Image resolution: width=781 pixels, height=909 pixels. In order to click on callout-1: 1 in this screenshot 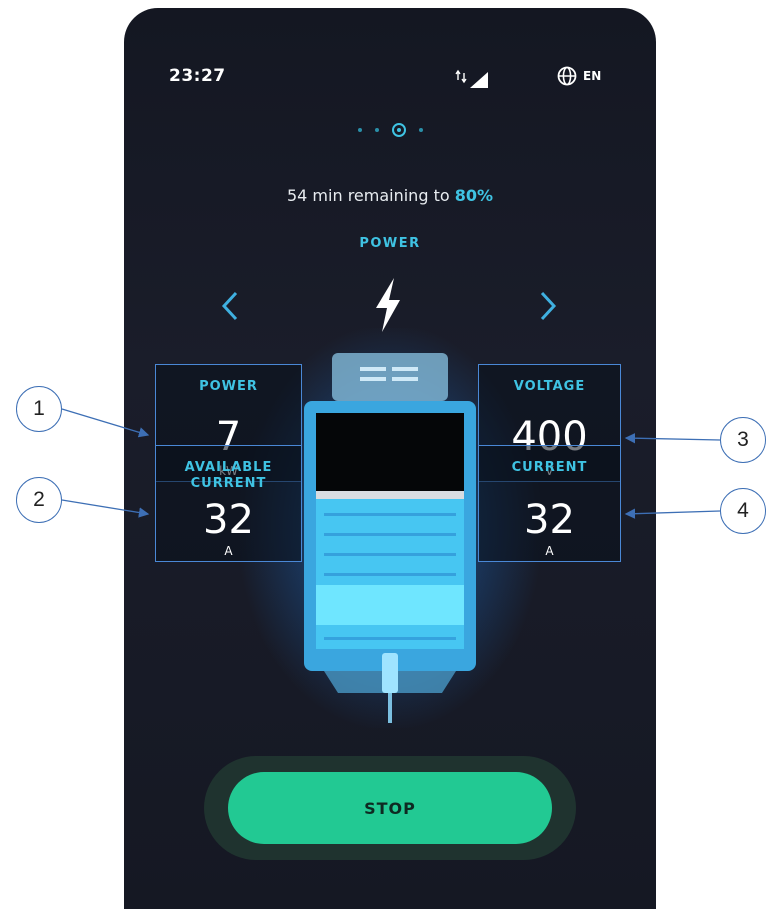, I will do `click(39, 409)`.